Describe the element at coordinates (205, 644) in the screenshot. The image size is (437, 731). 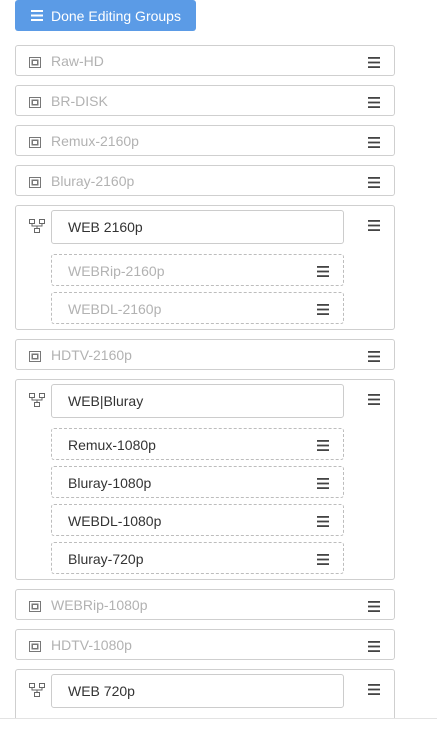
I see `quality-row-hdtv-1080p: HDTV-1080p` at that location.